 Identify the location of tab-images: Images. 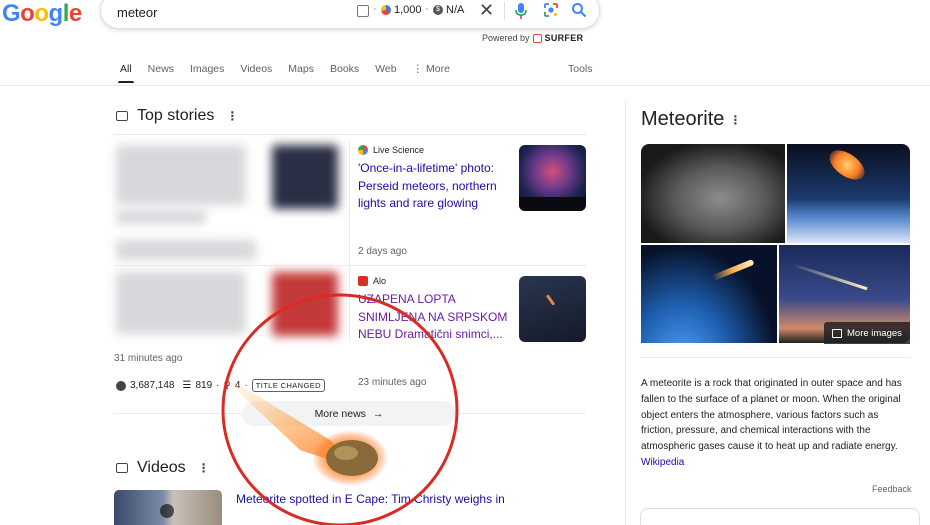
(207, 73).